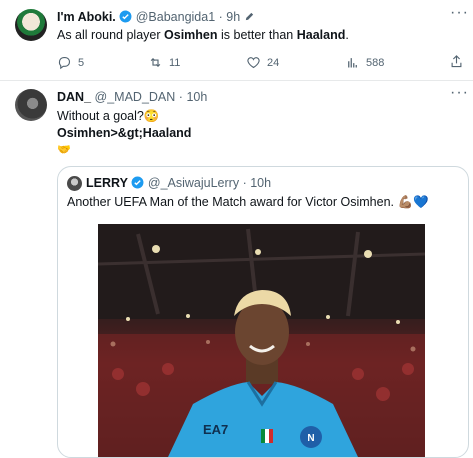 The height and width of the screenshot is (458, 473). Describe the element at coordinates (81, 62) in the screenshot. I see `reply-count: 5` at that location.